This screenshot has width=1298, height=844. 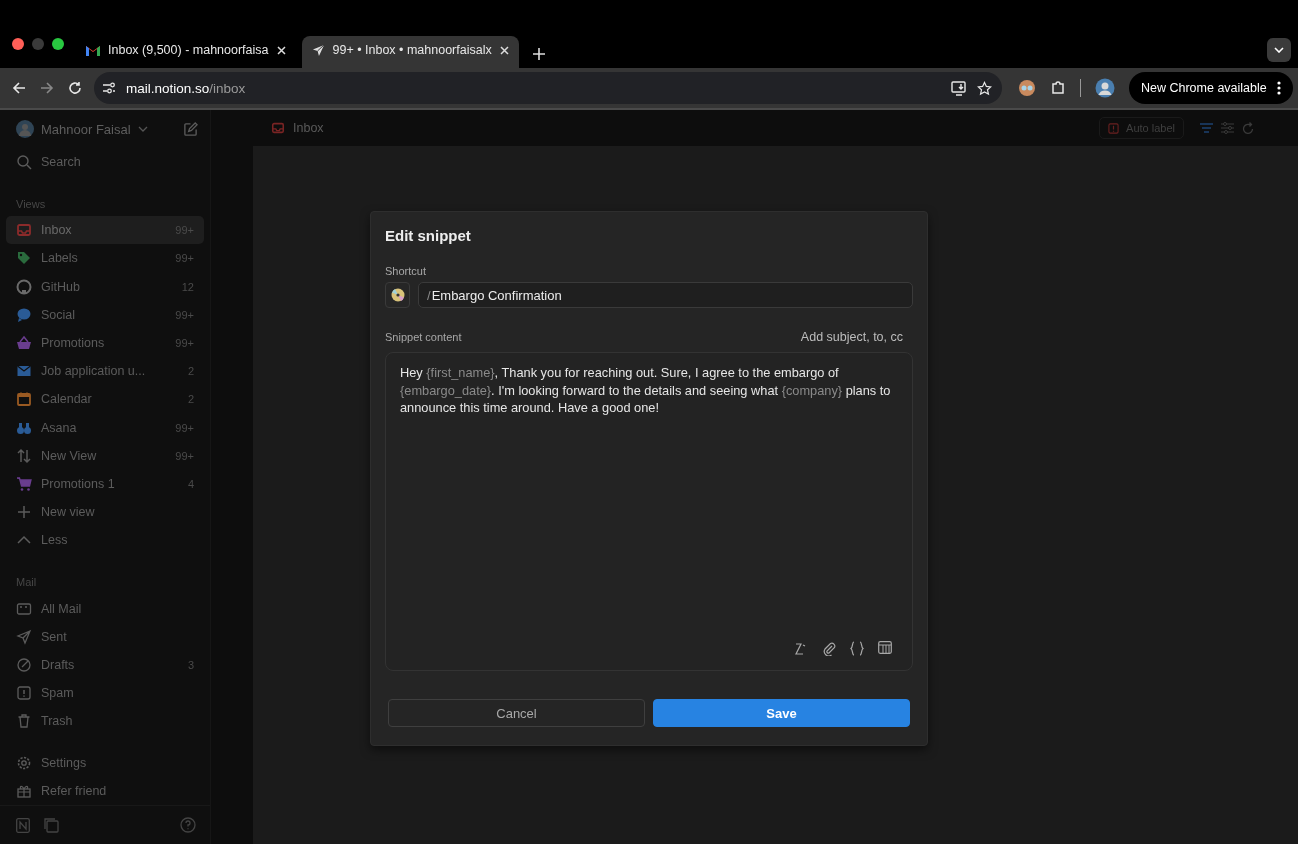 What do you see at coordinates (1105, 88) in the screenshot?
I see `avatar-icon` at bounding box center [1105, 88].